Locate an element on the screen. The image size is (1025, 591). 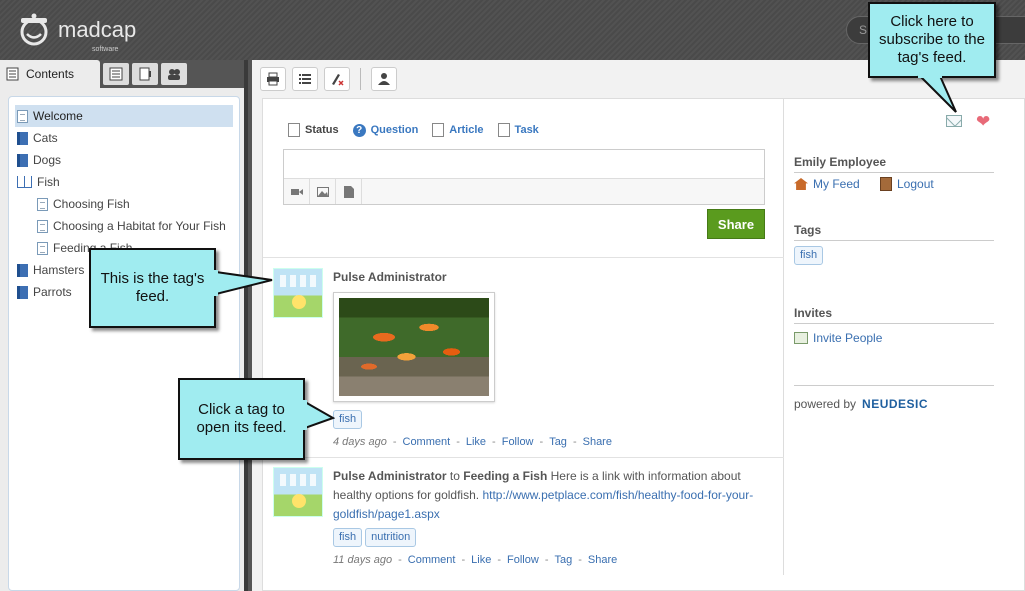
my-feed-link: My Feed is located at coordinates (827, 184).